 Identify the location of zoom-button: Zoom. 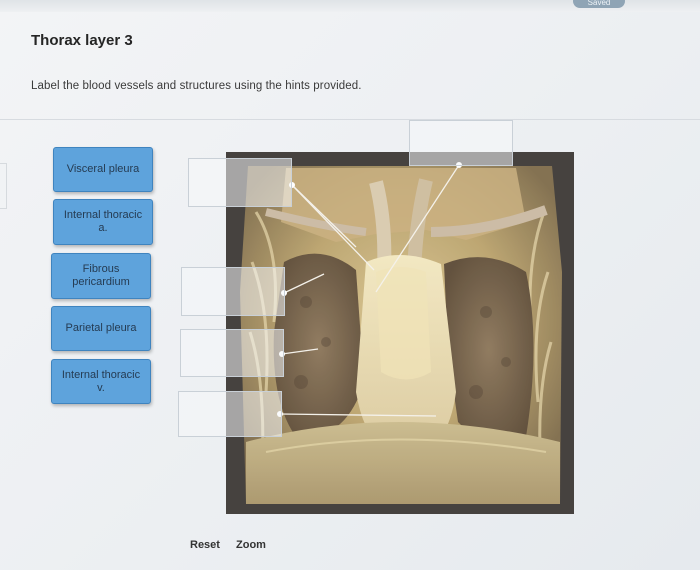
(251, 545).